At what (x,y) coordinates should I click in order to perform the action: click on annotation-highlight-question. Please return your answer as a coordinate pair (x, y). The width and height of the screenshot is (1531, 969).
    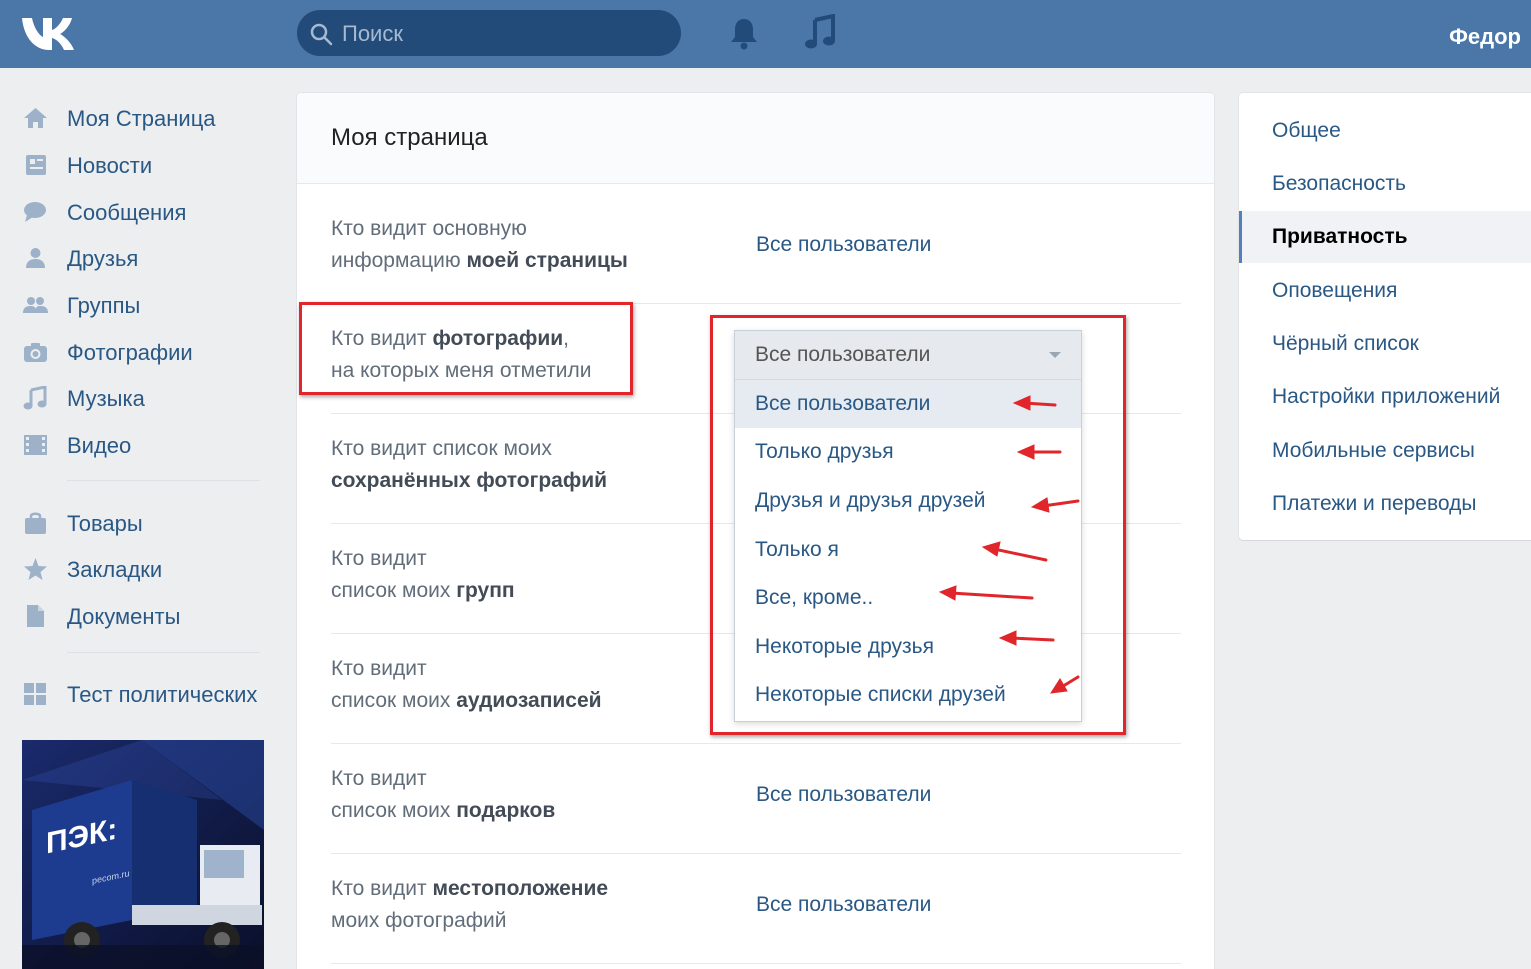
    Looking at the image, I should click on (466, 348).